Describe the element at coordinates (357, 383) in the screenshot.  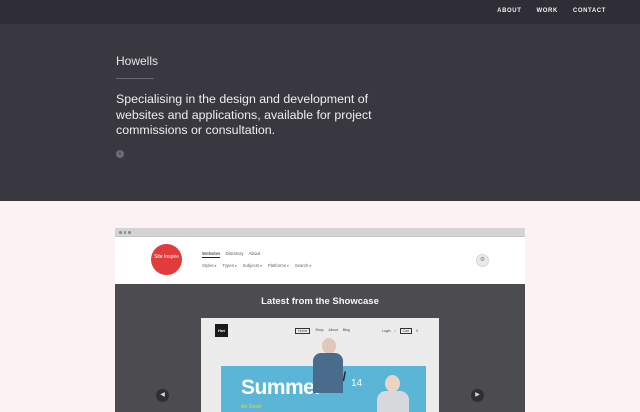
I see `banner-year: 14` at that location.